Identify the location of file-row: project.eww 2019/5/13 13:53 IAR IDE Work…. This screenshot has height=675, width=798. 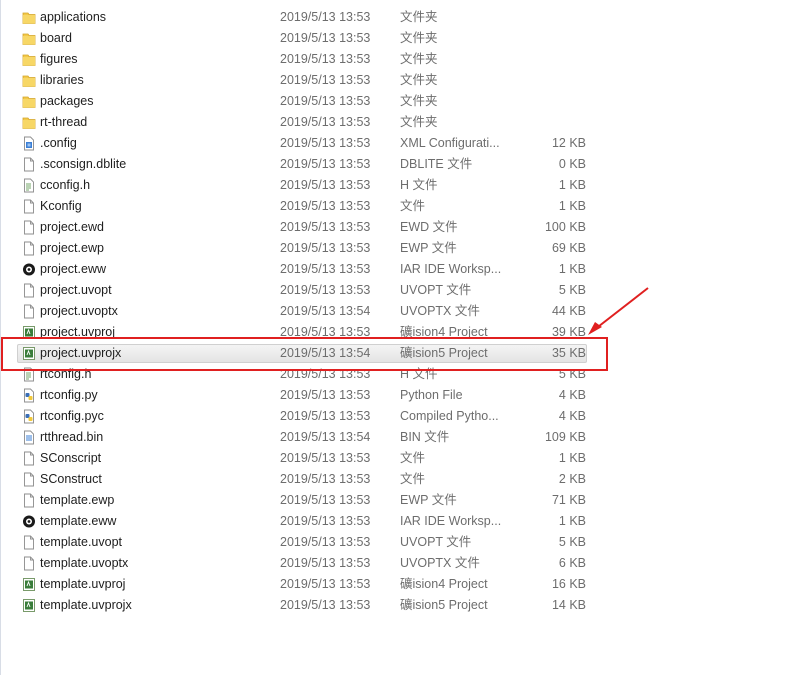
(399, 269).